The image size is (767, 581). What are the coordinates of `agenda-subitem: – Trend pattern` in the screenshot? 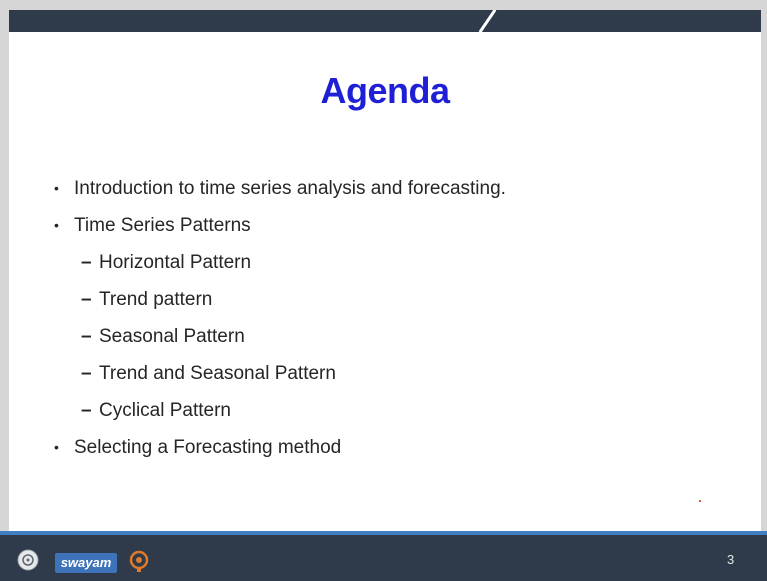 It's located at (394, 299).